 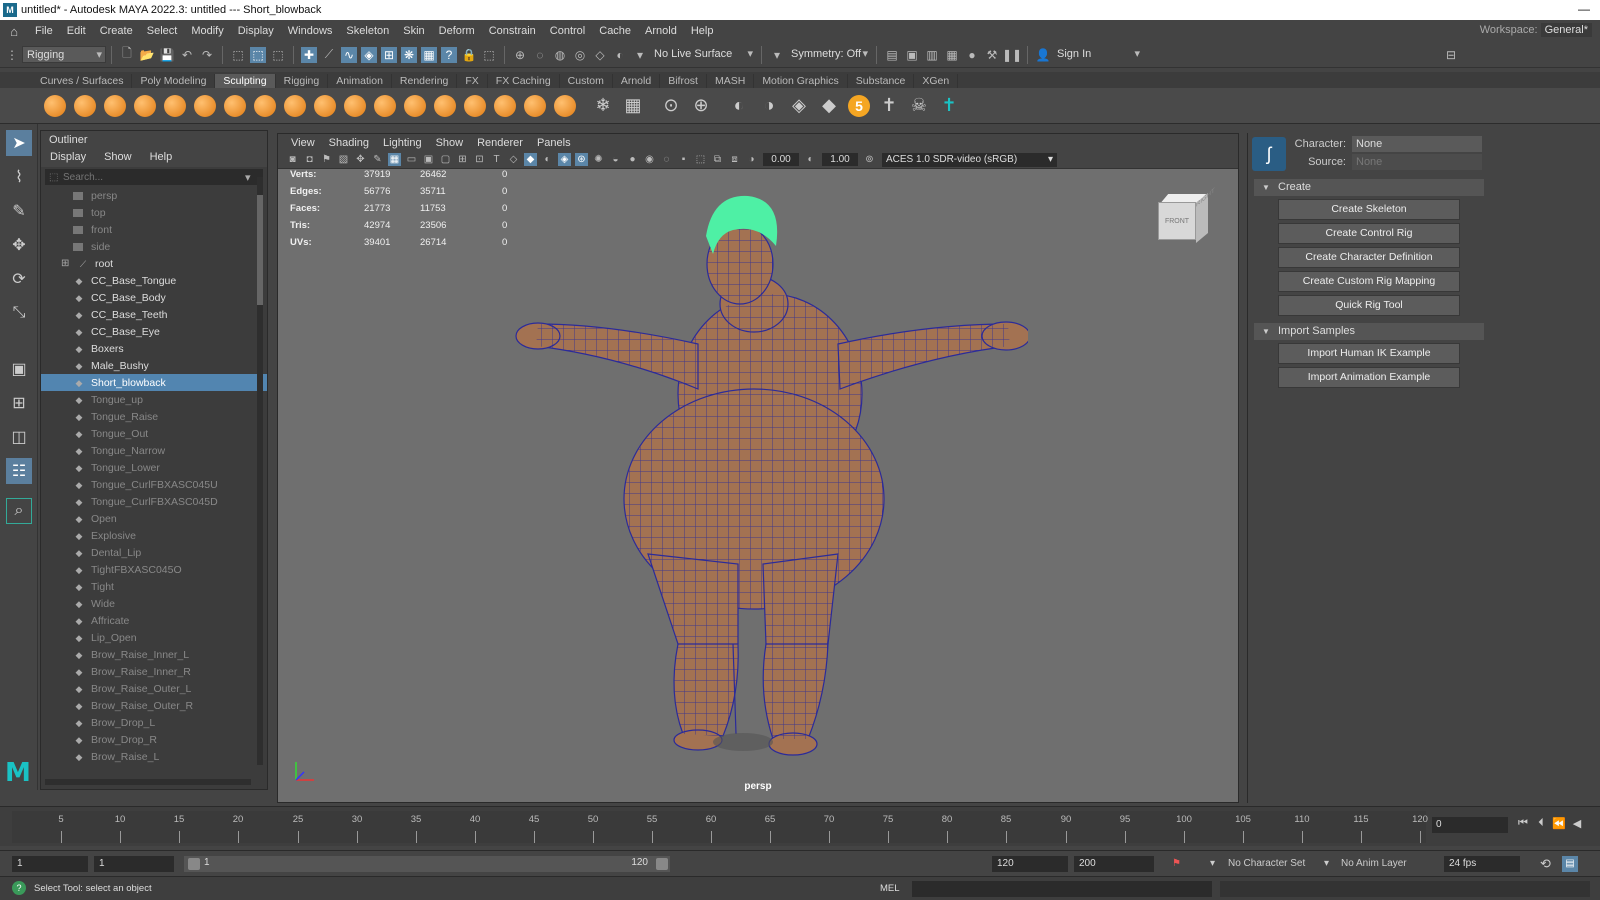 I want to click on menu-display: Display, so click(x=256, y=31).